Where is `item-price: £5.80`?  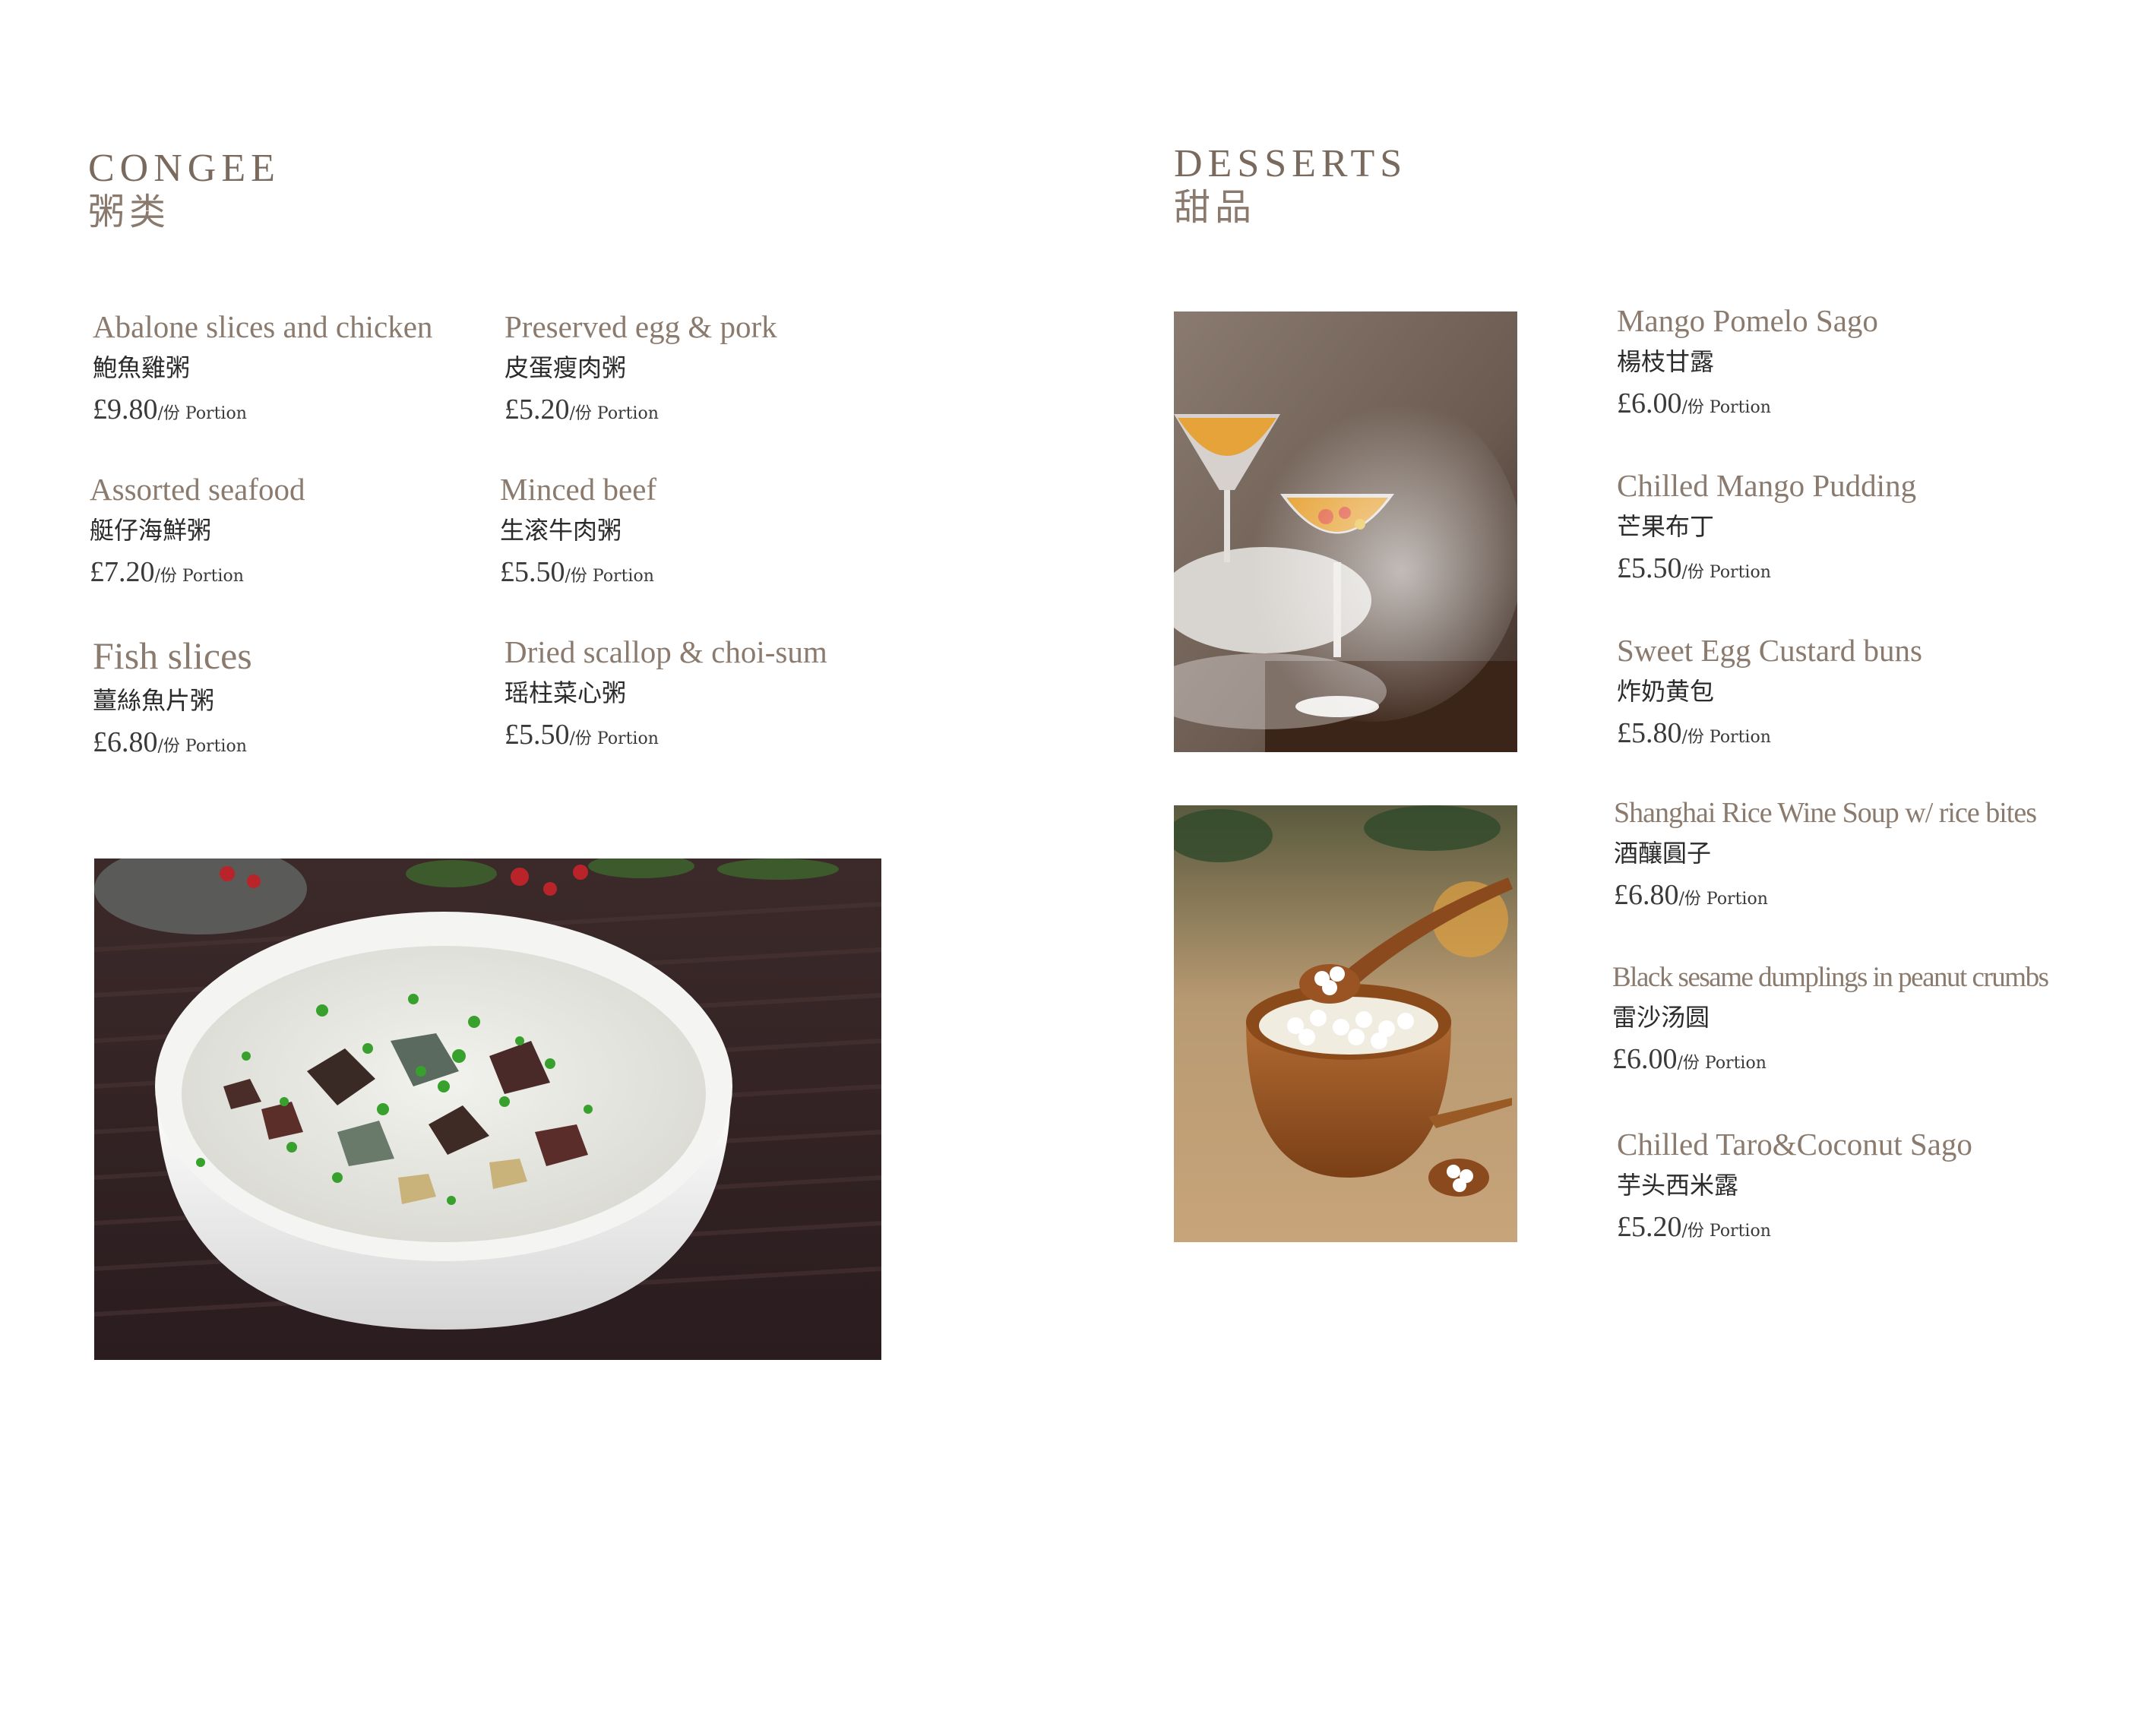 item-price: £5.80 is located at coordinates (1649, 733).